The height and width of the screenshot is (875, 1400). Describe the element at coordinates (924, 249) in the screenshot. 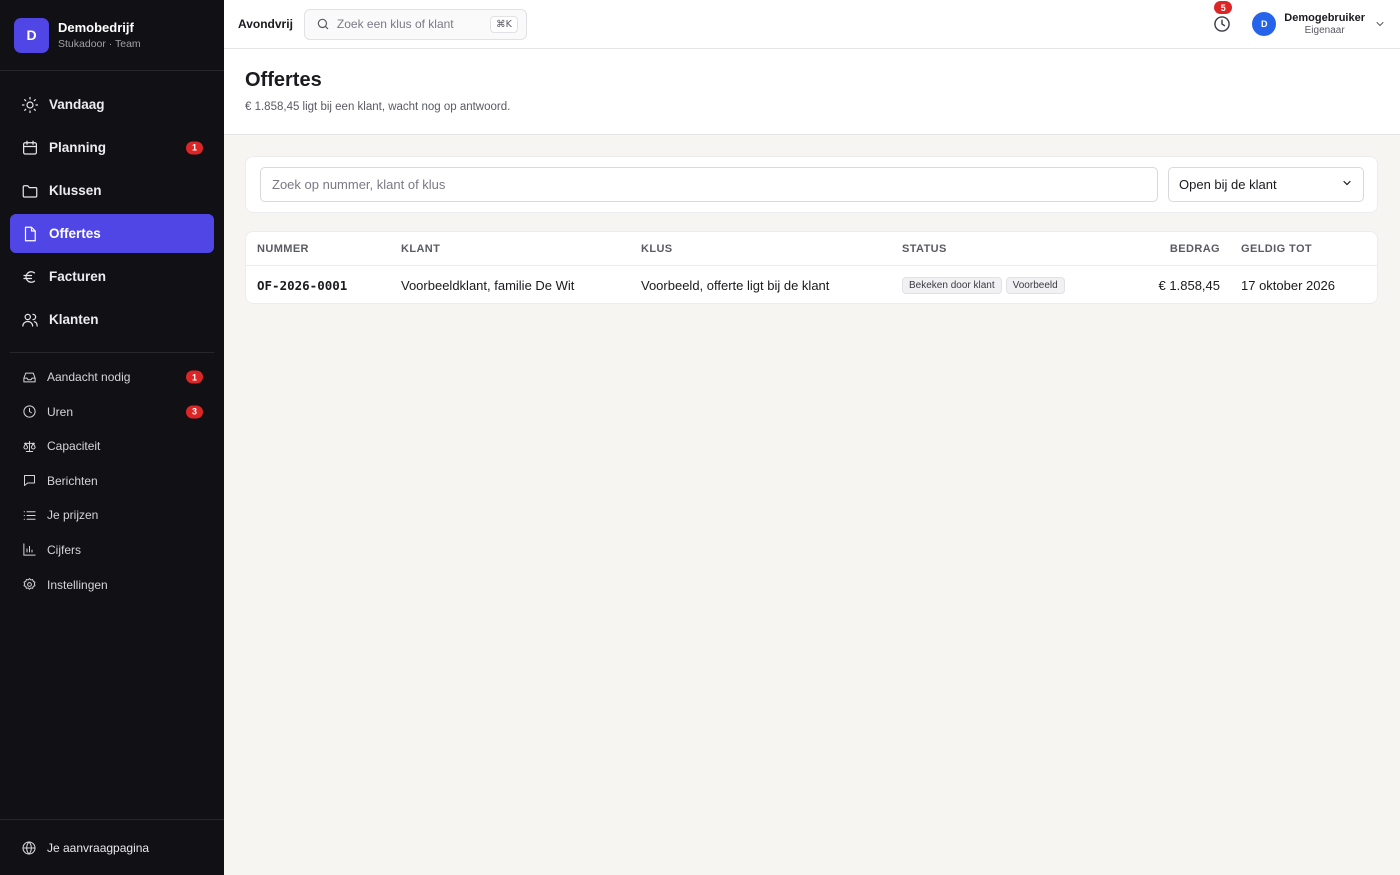

I see `column-header-status: STATUS` at that location.